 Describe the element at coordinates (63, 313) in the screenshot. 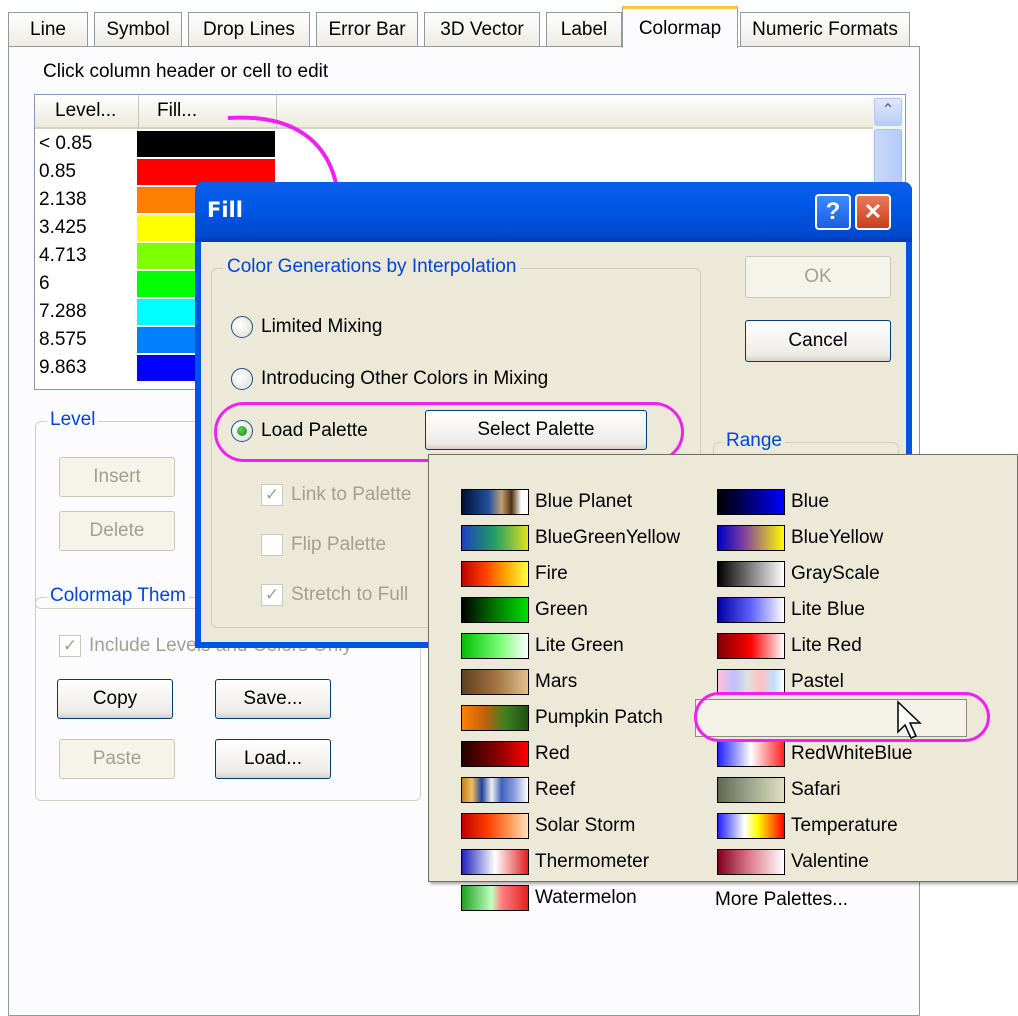

I see `level-cell: 7.288` at that location.